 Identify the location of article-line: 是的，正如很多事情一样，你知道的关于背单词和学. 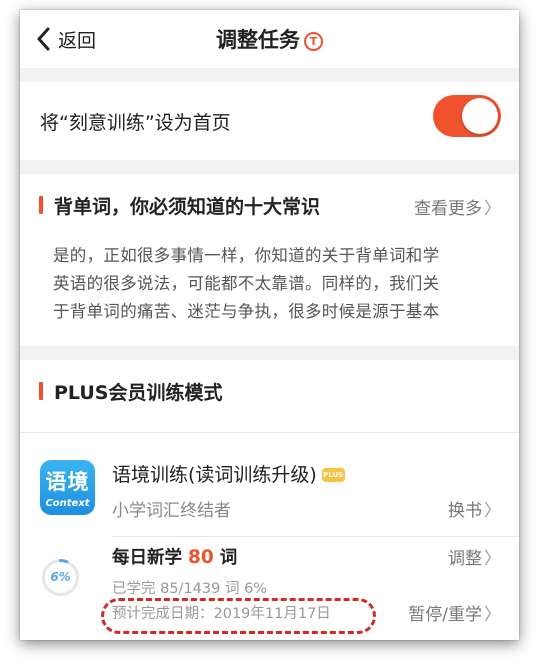
(246, 255).